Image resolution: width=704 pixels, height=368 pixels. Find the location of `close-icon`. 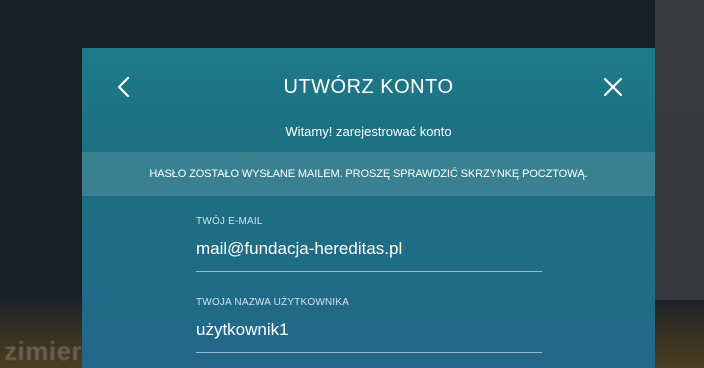

close-icon is located at coordinates (613, 87).